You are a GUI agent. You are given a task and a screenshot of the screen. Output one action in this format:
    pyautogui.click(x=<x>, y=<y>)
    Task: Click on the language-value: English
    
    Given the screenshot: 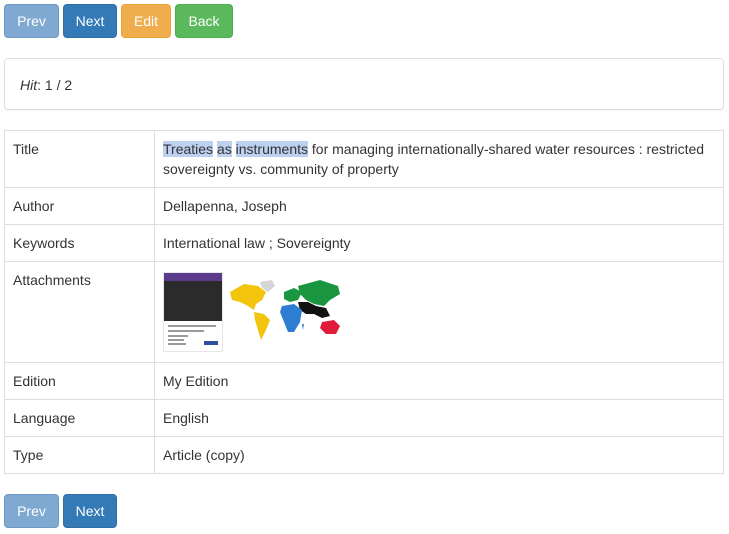 What is the action you would take?
    pyautogui.click(x=439, y=418)
    